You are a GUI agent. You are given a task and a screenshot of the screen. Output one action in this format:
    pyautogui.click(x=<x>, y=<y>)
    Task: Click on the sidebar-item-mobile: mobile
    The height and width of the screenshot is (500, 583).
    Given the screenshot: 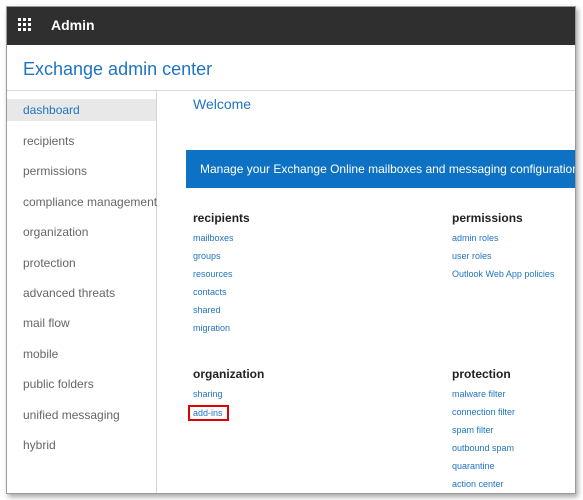 What is the action you would take?
    pyautogui.click(x=81, y=354)
    